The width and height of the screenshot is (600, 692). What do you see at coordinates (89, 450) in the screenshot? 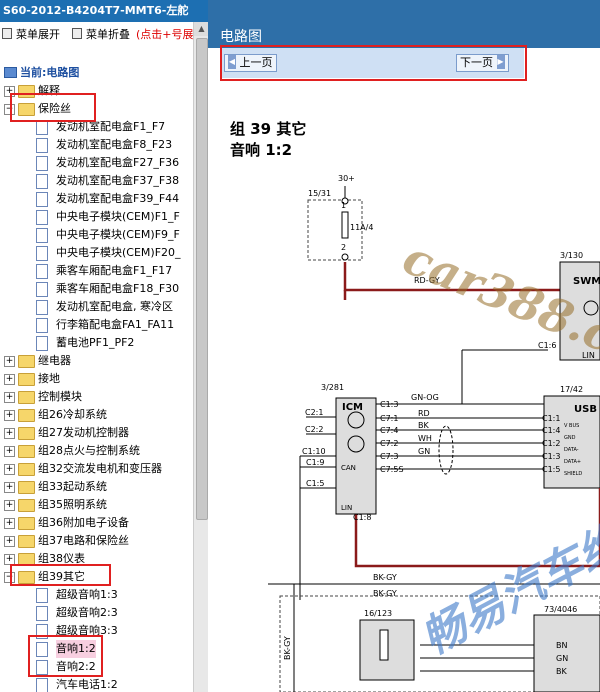
I see `tree-label: 组28点火与控制系统` at bounding box center [89, 450].